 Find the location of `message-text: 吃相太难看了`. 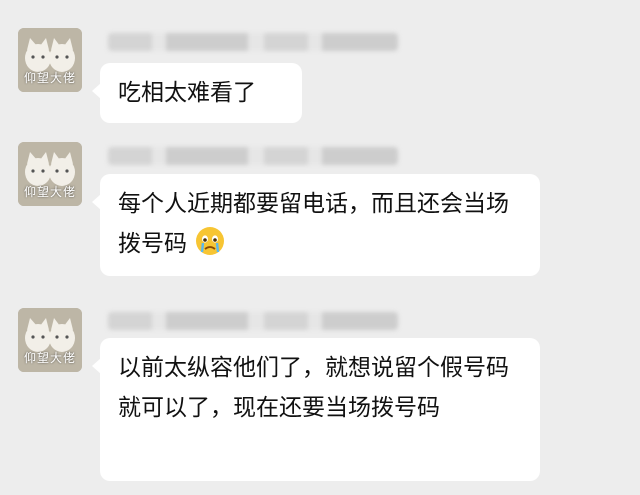

message-text: 吃相太难看了 is located at coordinates (187, 93).